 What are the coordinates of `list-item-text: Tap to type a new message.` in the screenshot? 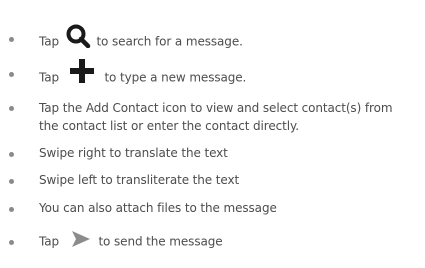 It's located at (143, 75).